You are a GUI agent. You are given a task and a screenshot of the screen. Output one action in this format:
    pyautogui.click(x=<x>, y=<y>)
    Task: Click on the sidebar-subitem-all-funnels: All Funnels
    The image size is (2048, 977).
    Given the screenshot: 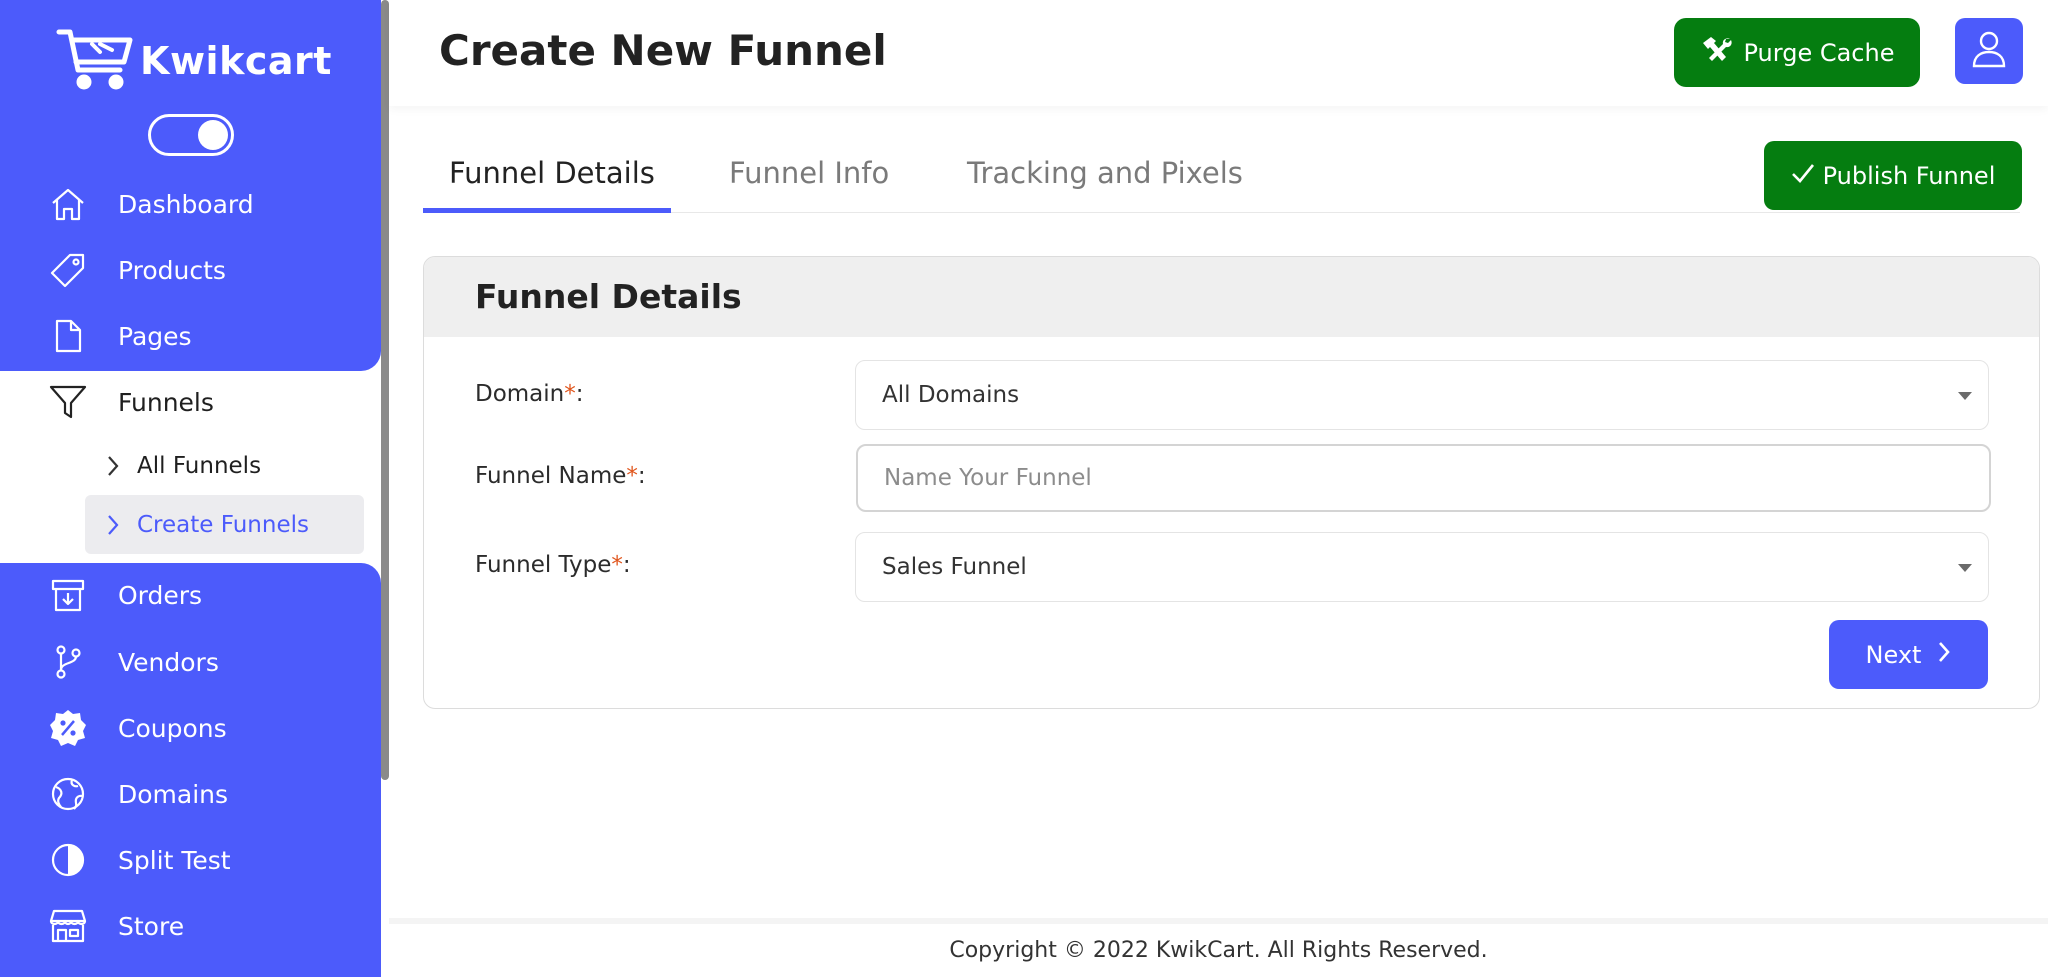 What is the action you would take?
    pyautogui.click(x=224, y=465)
    